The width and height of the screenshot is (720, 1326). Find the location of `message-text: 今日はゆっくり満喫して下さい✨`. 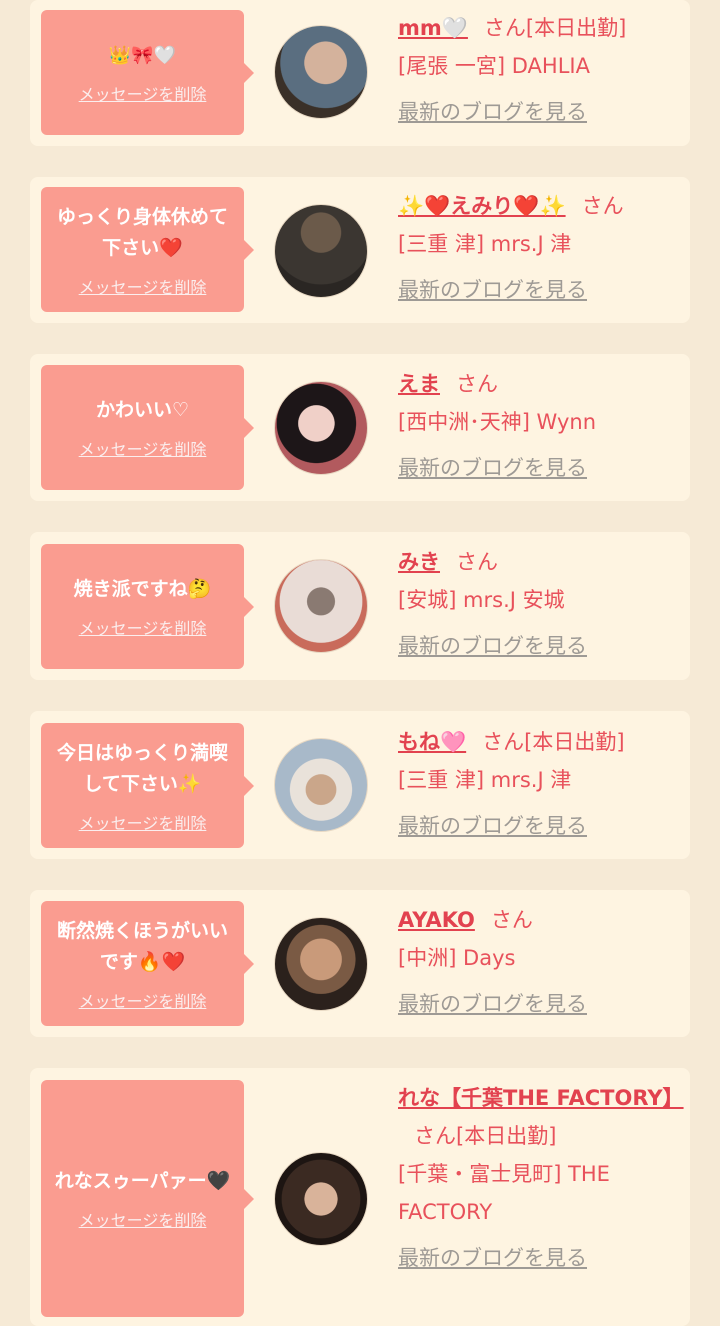

message-text: 今日はゆっくり満喫して下さい✨ is located at coordinates (142, 768).